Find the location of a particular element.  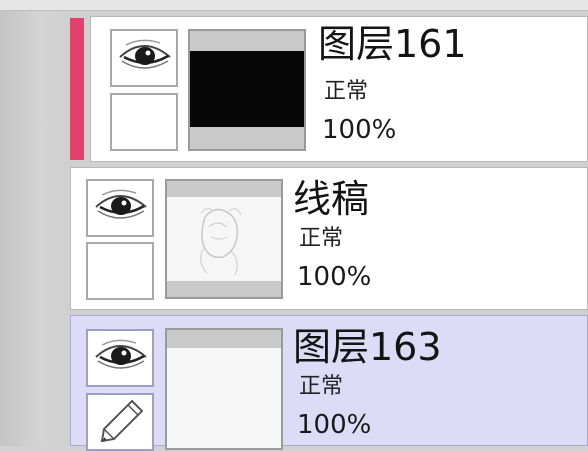

layer-name: 图层163 is located at coordinates (367, 347).